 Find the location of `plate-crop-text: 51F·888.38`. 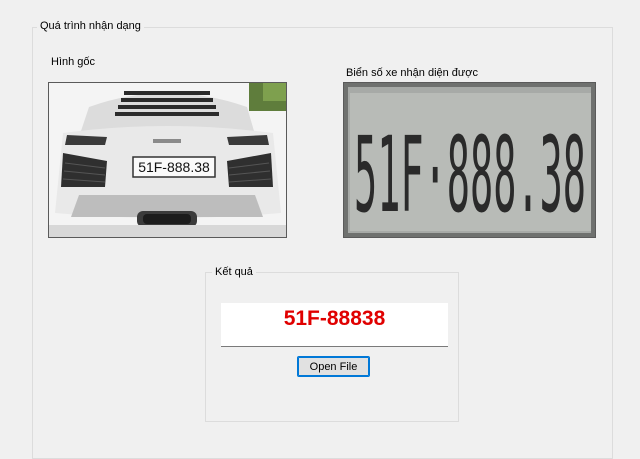

plate-crop-text: 51F·888.38 is located at coordinates (470, 175).